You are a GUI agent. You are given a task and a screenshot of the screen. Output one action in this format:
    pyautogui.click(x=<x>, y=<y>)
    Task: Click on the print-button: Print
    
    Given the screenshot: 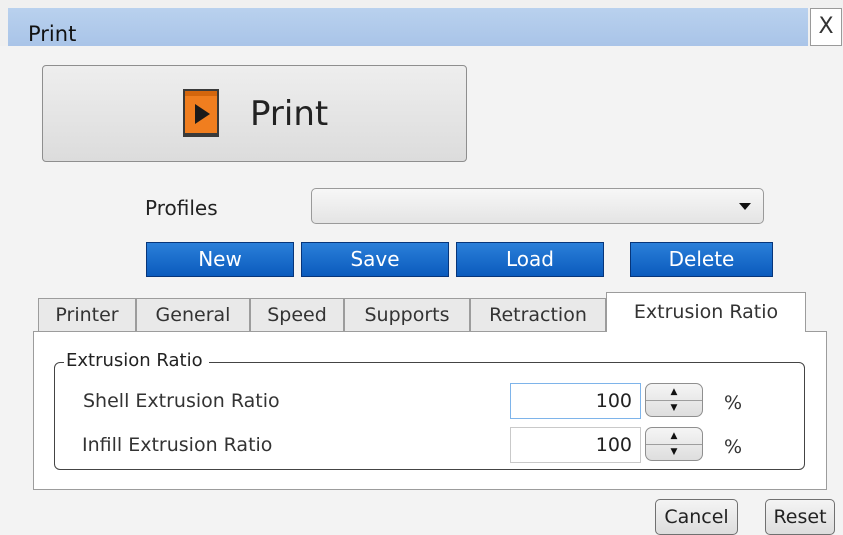 What is the action you would take?
    pyautogui.click(x=254, y=113)
    